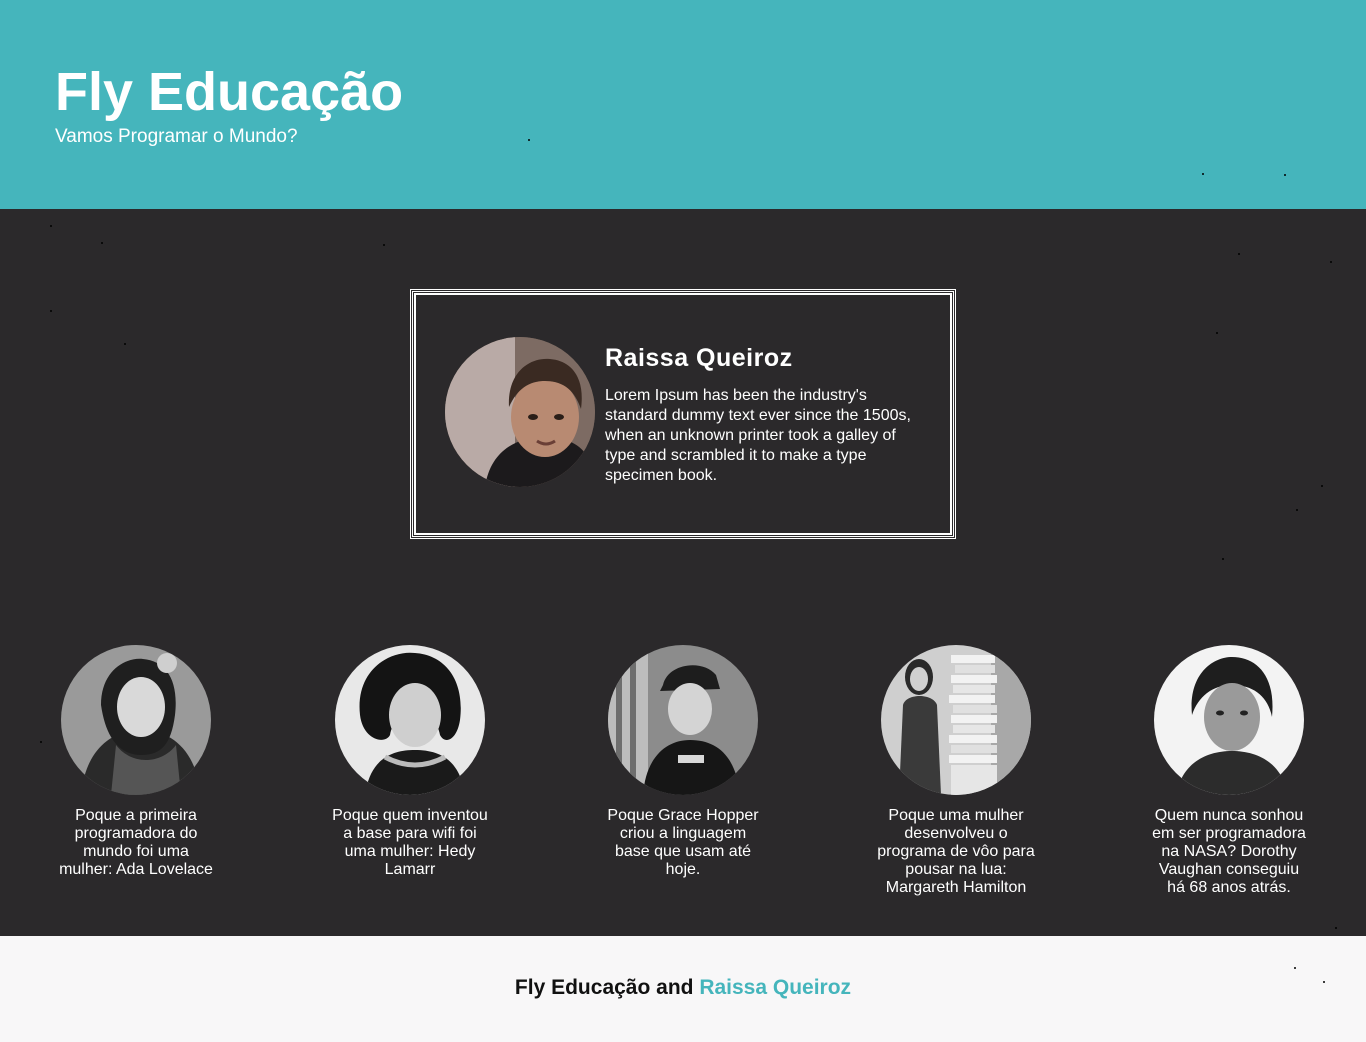  I want to click on footer-author-link: Raissa Queiroz, so click(775, 987).